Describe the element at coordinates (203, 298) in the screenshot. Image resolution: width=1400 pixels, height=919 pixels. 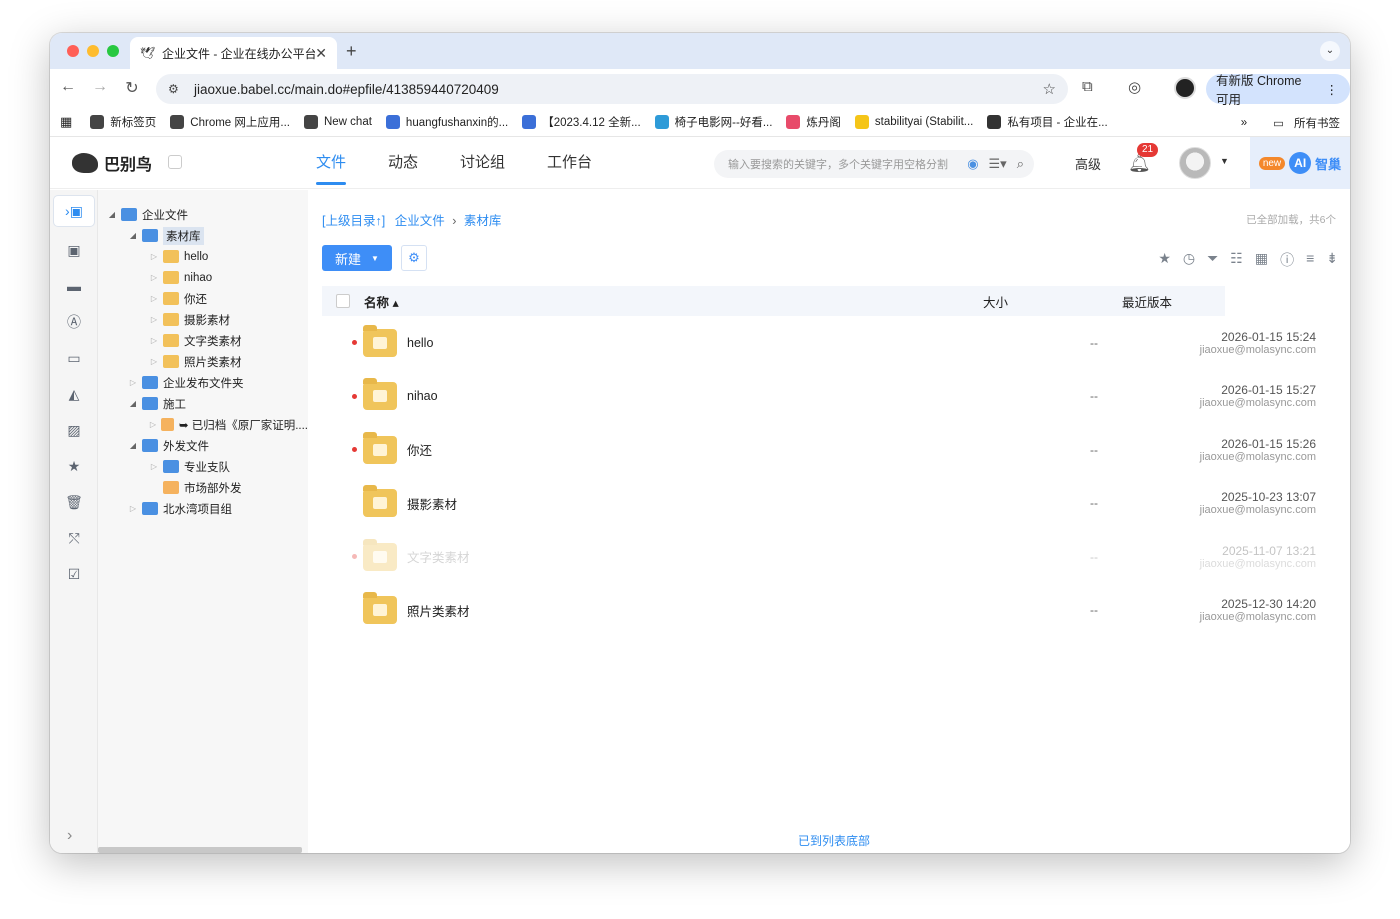
I see `tree-node: ▷ 你还` at that location.